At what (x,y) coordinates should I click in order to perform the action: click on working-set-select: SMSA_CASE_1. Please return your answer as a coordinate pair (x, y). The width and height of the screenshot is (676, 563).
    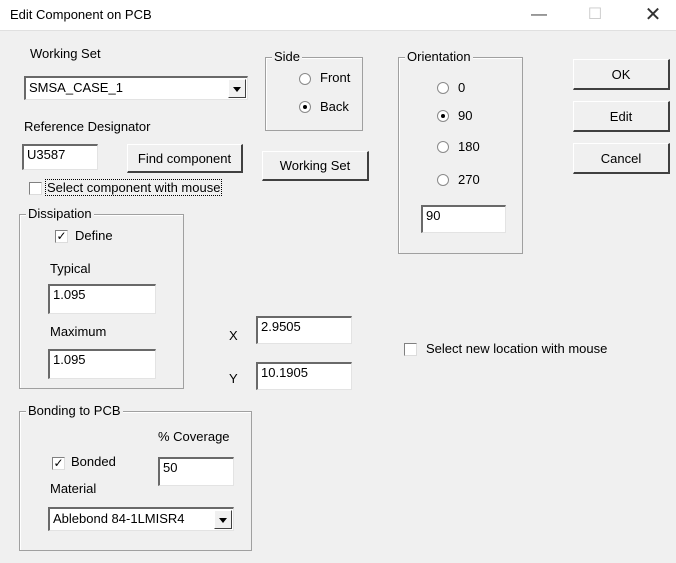
    Looking at the image, I should click on (136, 88).